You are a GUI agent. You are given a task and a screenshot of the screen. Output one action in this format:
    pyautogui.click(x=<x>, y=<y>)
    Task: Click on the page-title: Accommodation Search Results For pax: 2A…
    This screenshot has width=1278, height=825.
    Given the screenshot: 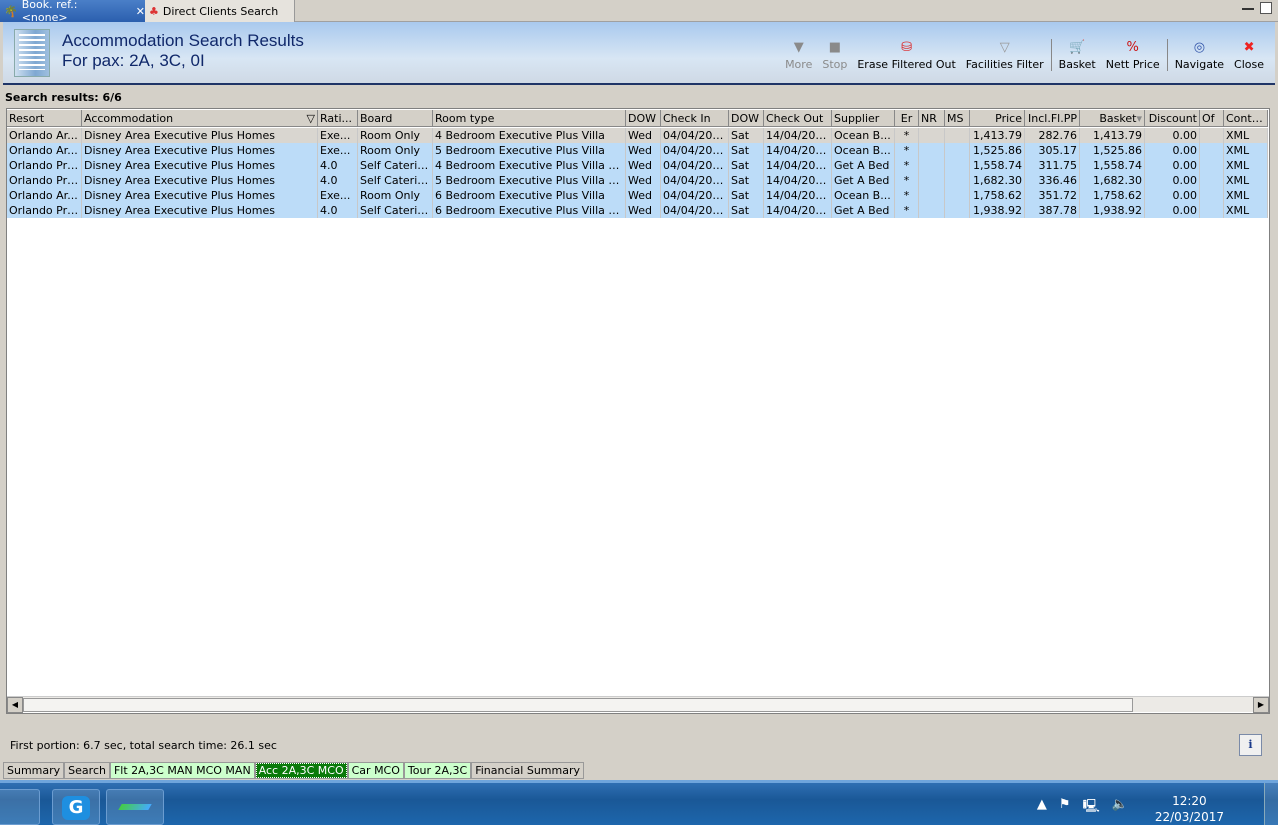 What is the action you would take?
    pyautogui.click(x=183, y=51)
    